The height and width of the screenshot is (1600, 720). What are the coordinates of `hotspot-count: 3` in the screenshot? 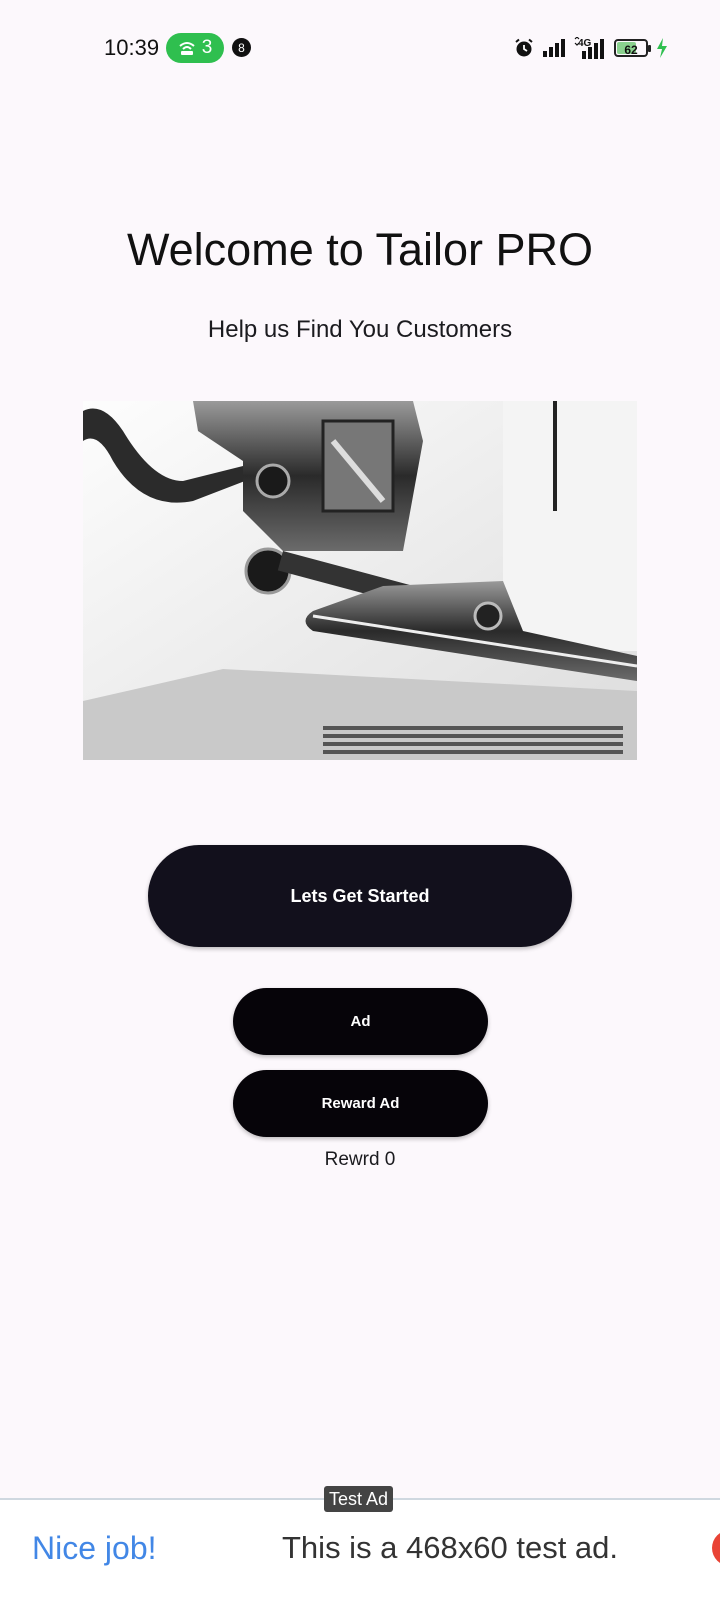 It's located at (207, 47).